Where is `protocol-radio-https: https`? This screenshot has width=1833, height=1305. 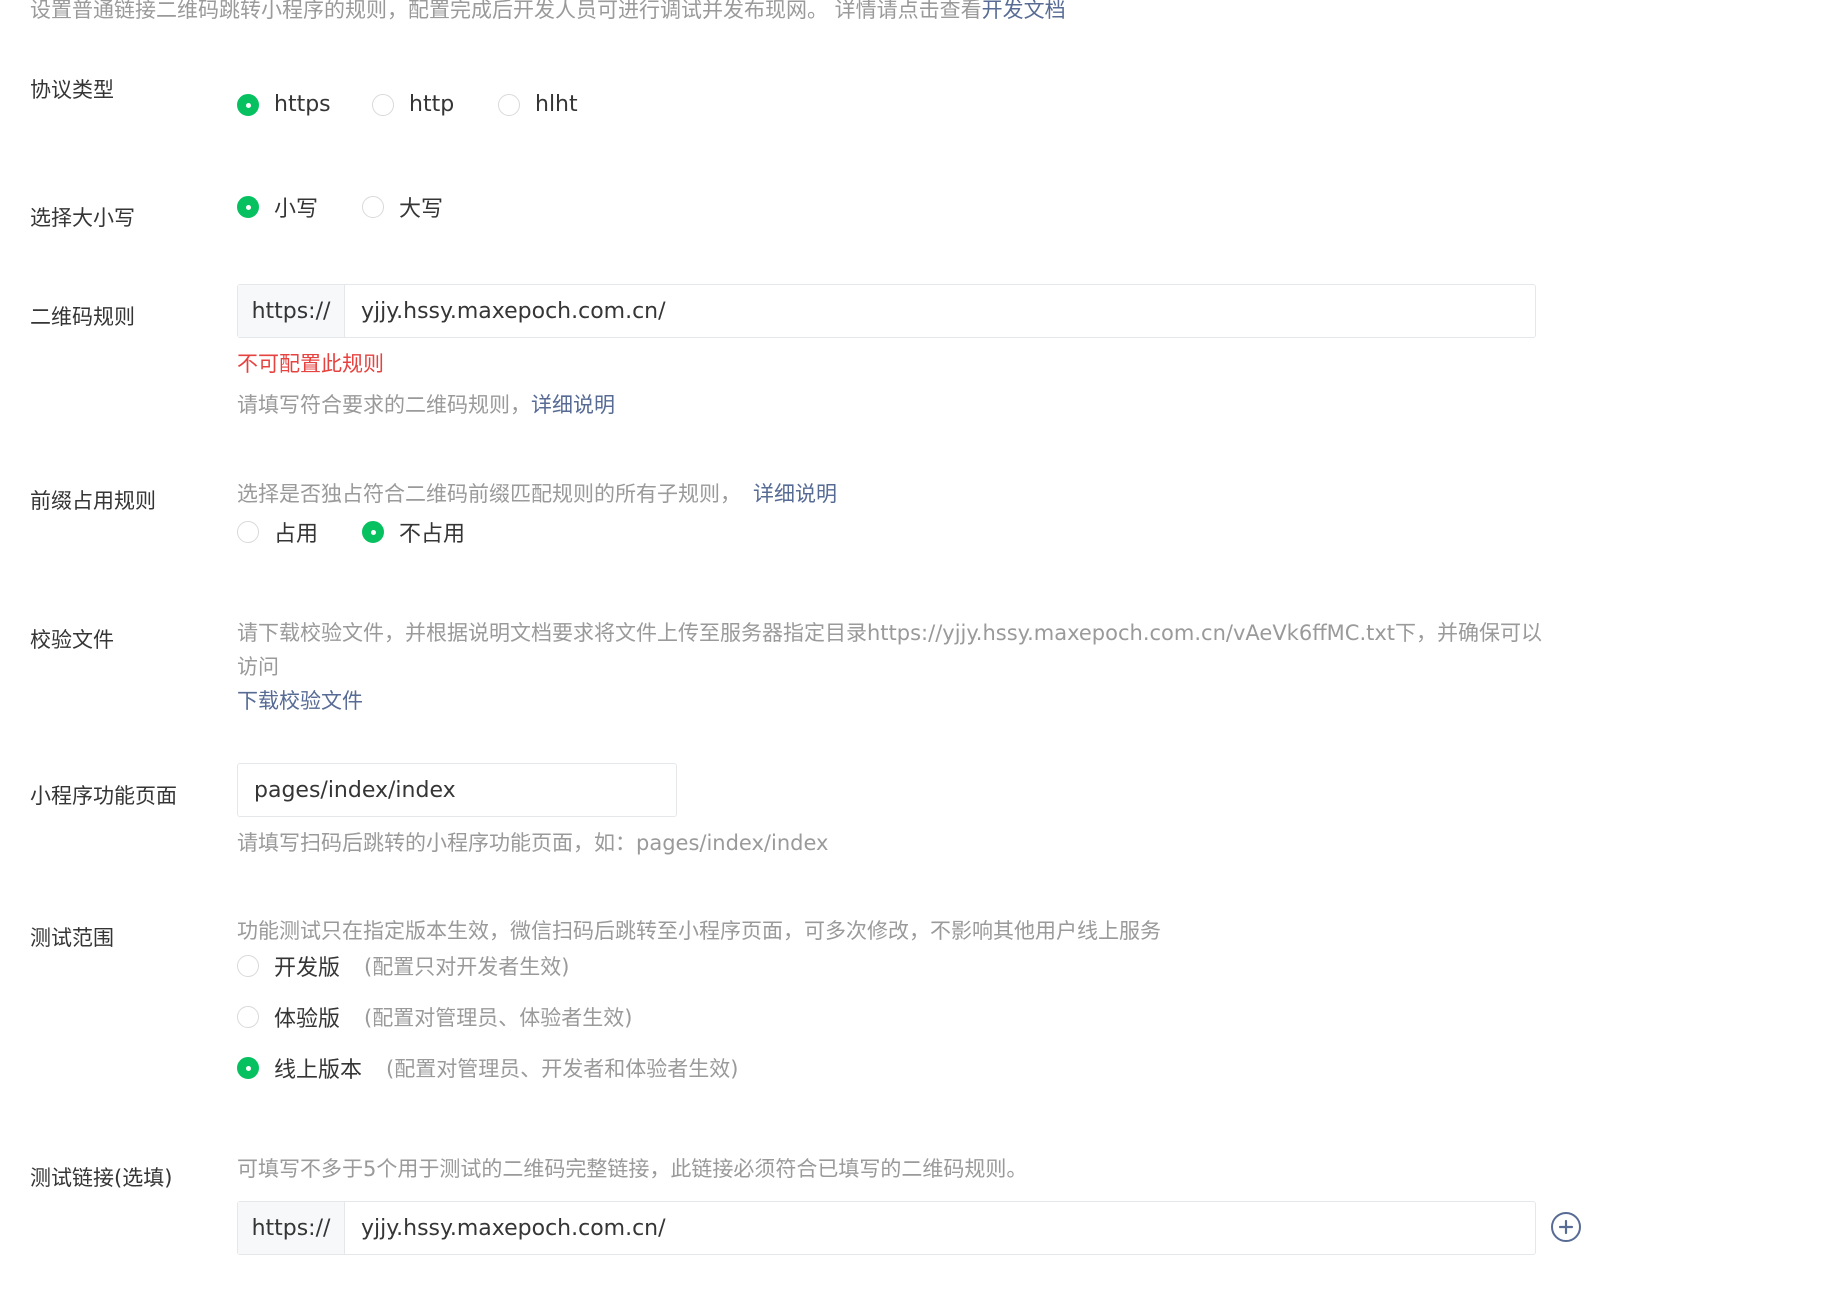
protocol-radio-https: https is located at coordinates (284, 104).